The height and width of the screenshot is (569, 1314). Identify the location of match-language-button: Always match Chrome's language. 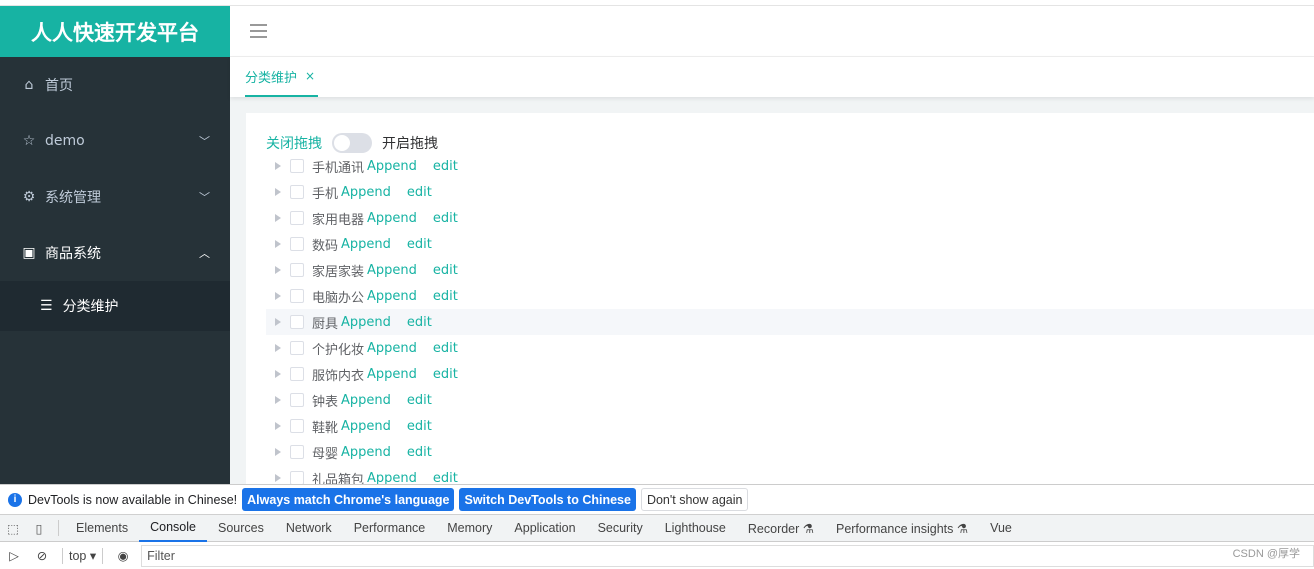
(348, 499).